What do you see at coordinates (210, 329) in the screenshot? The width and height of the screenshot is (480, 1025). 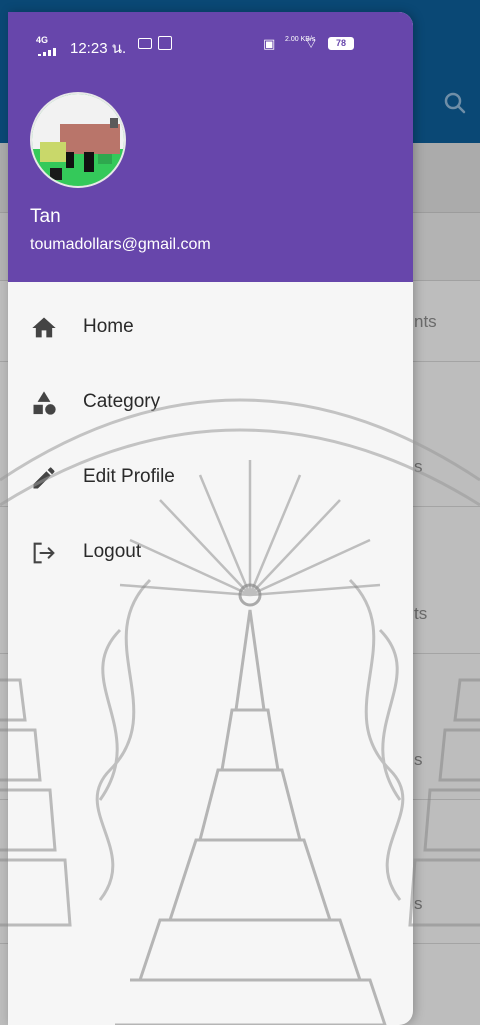 I see `menu-item-home: Home` at bounding box center [210, 329].